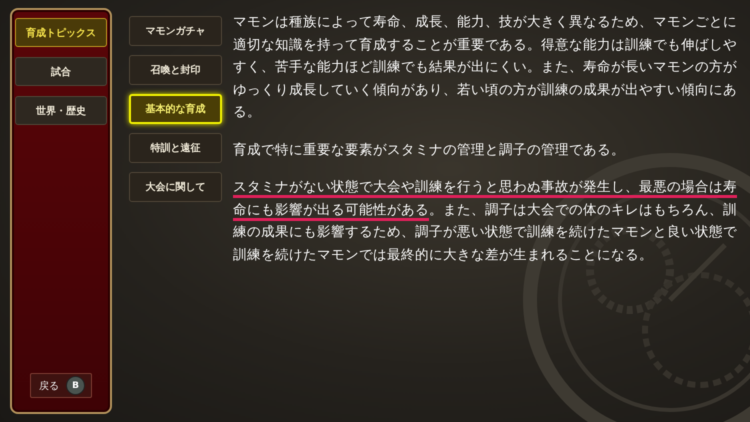 The width and height of the screenshot is (750, 422). What do you see at coordinates (61, 110) in the screenshot?
I see `category-tab: 世界・歴史` at bounding box center [61, 110].